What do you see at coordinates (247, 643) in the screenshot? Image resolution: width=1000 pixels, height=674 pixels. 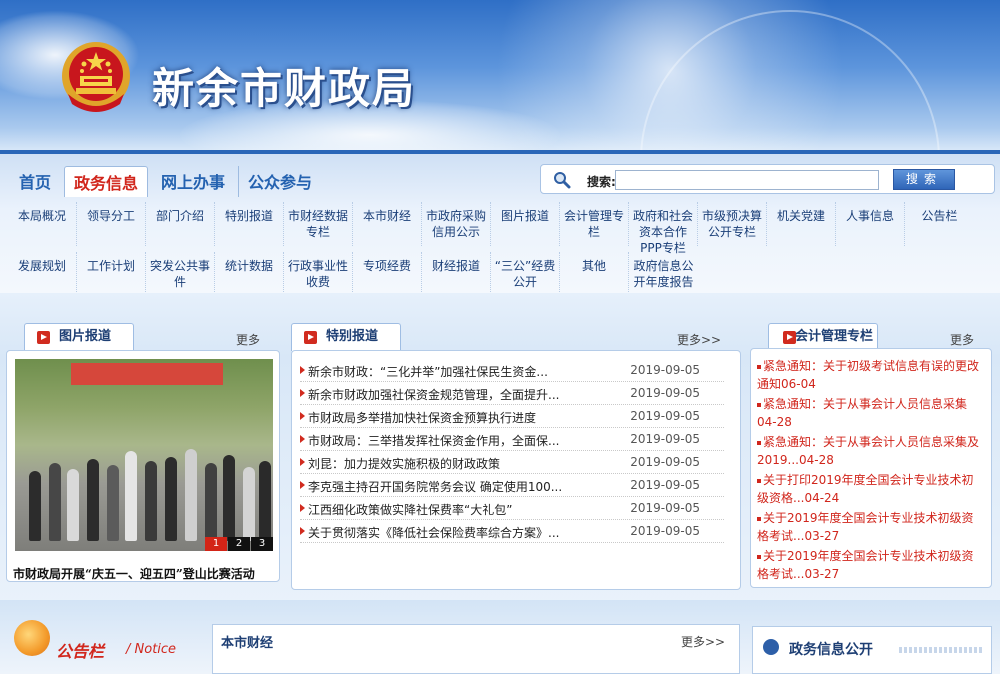 I see `city-finance-title: 本市财经` at bounding box center [247, 643].